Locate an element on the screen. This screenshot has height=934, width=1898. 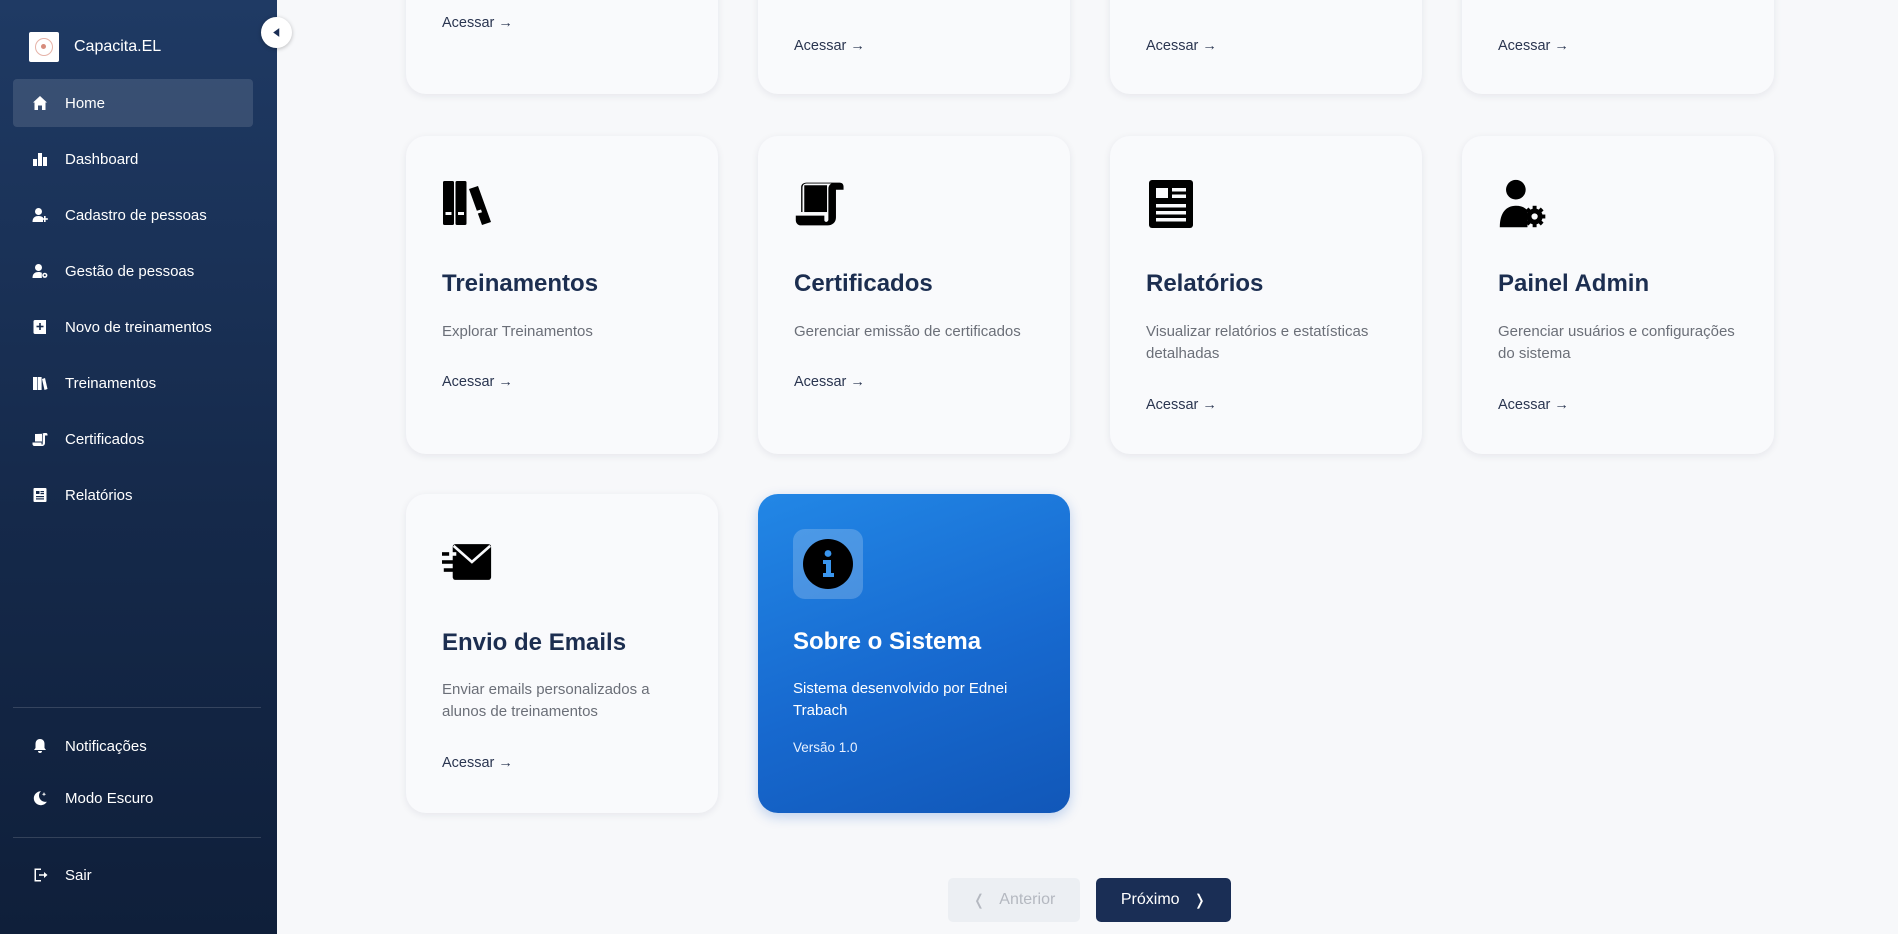
info-icon-box is located at coordinates (828, 564).